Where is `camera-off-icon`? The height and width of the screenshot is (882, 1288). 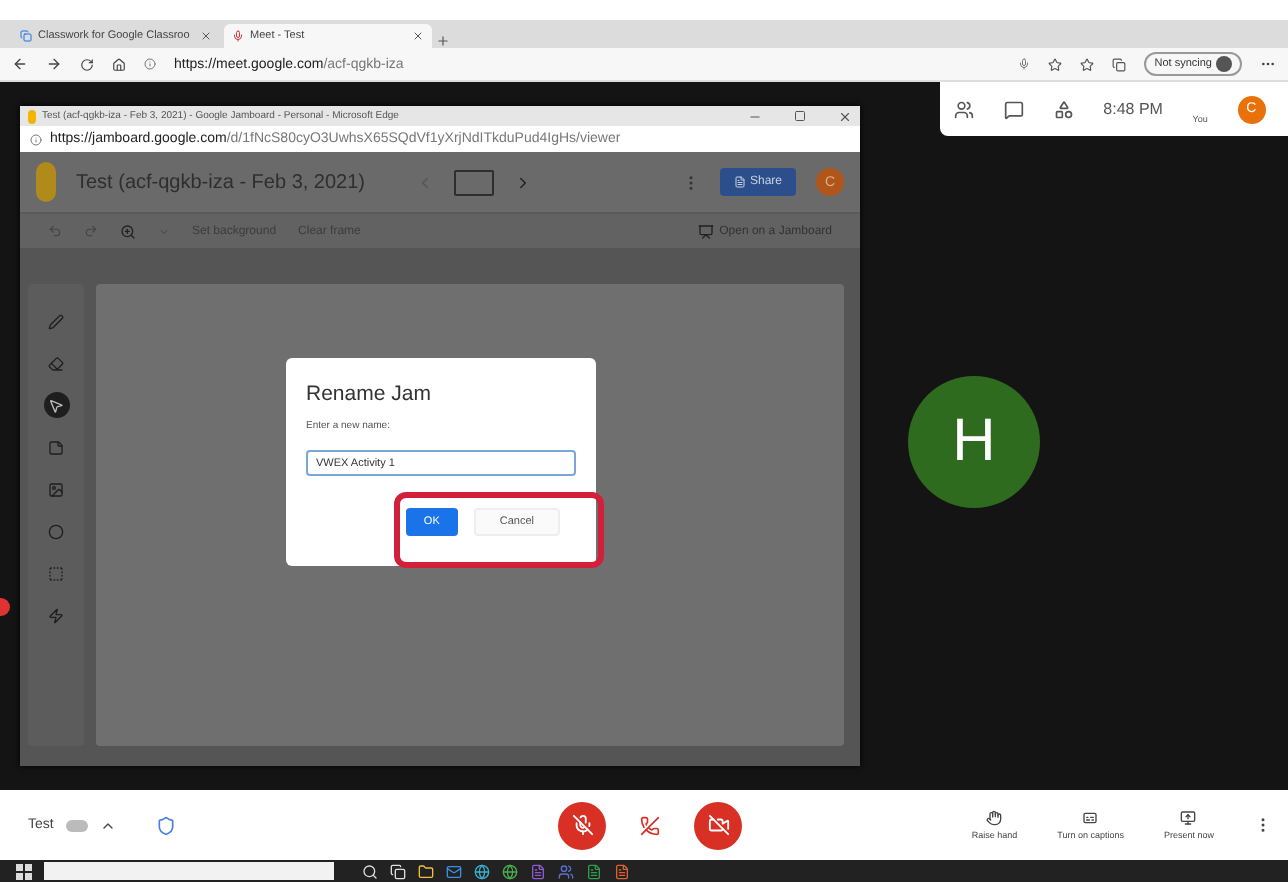 camera-off-icon is located at coordinates (718, 825).